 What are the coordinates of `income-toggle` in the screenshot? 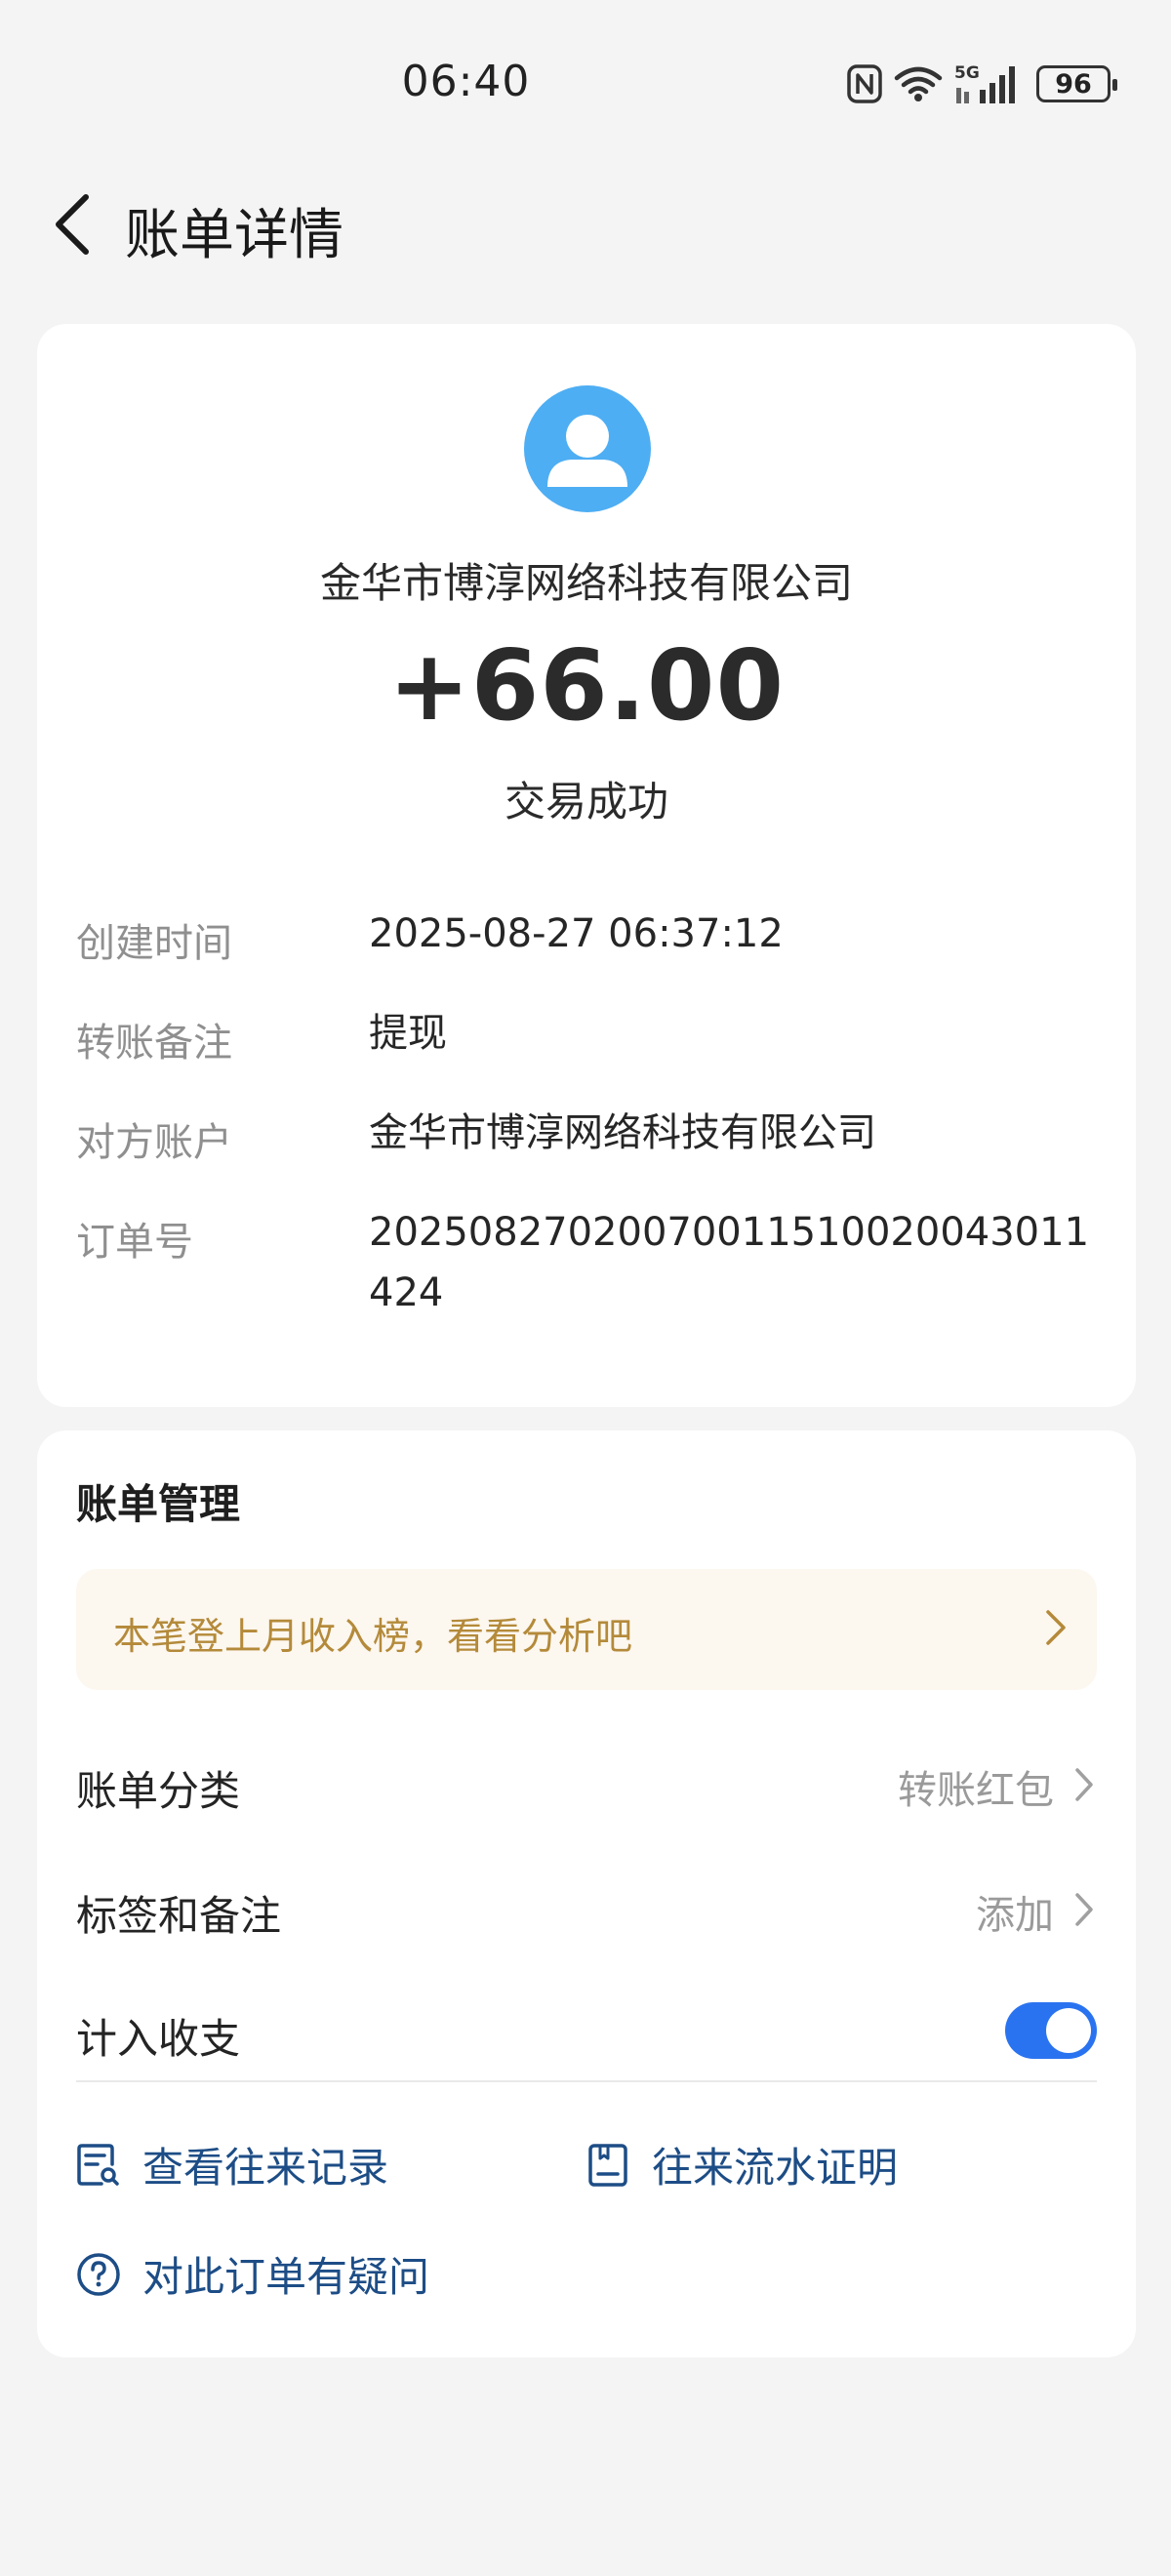 It's located at (1051, 2031).